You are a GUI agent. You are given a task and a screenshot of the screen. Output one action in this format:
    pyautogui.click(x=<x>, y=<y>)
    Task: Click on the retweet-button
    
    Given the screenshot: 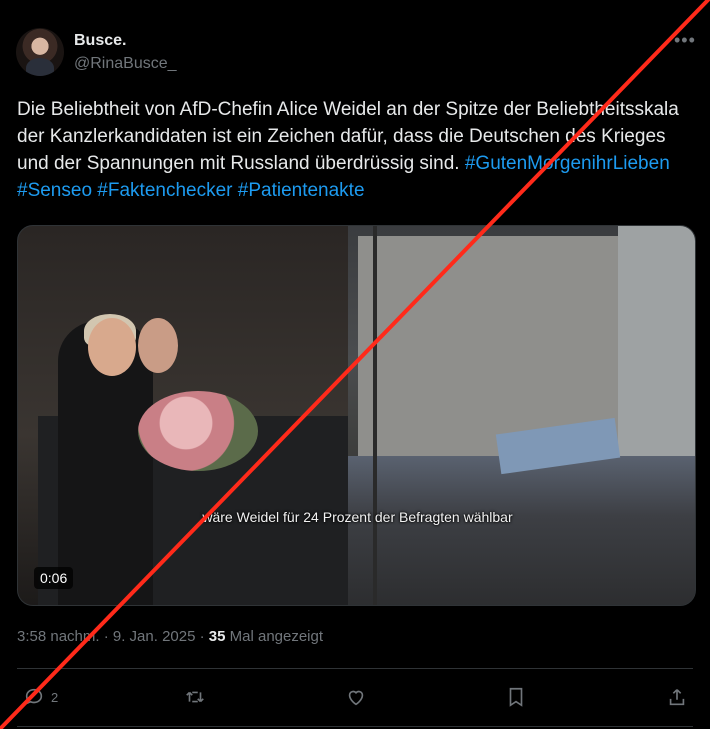 What is the action you would take?
    pyautogui.click(x=195, y=697)
    